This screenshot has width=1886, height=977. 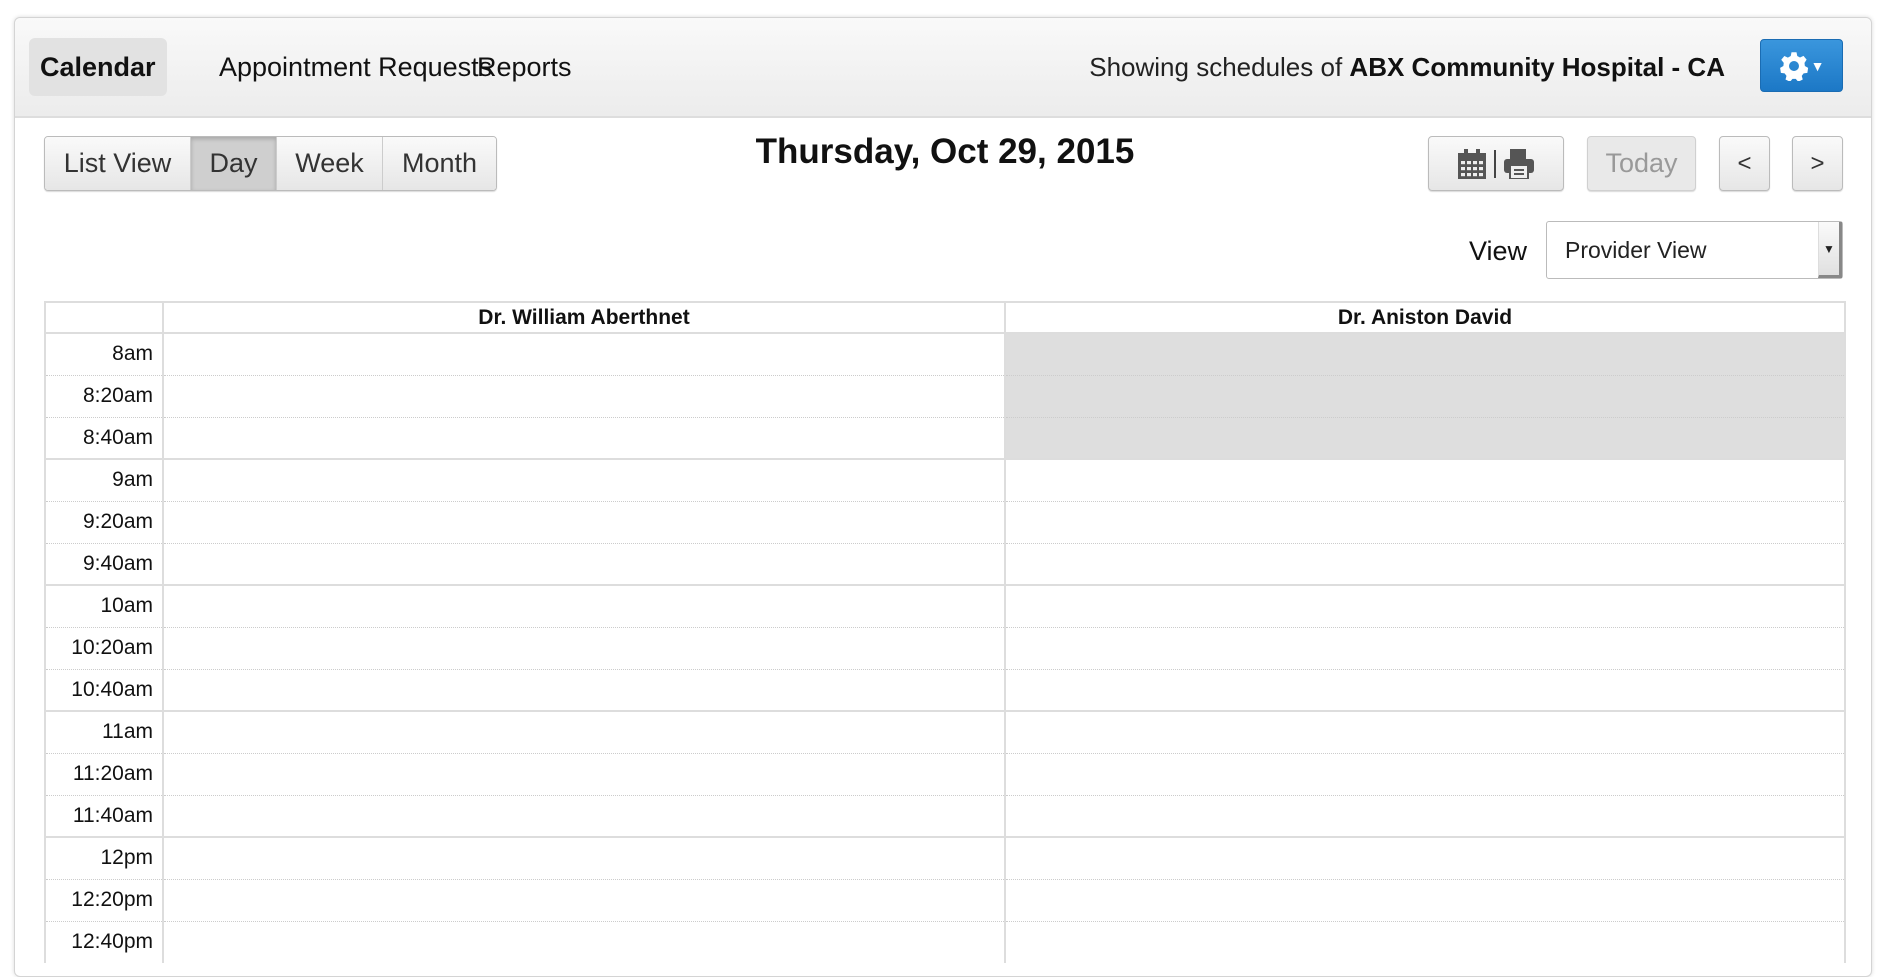 I want to click on time-label: 11:40am, so click(x=104, y=815).